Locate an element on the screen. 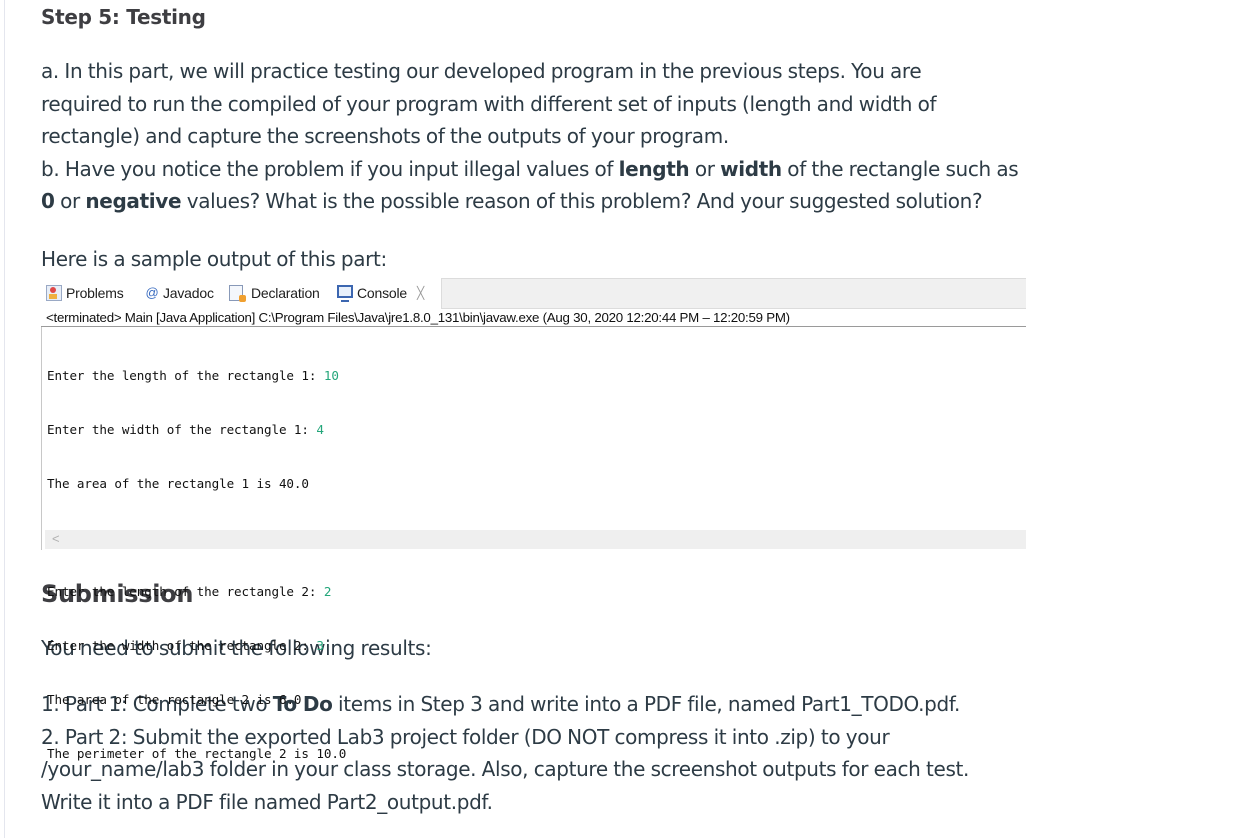 The height and width of the screenshot is (838, 1233). output-text: Enter the length of the rectangle 1: is located at coordinates (185, 375).